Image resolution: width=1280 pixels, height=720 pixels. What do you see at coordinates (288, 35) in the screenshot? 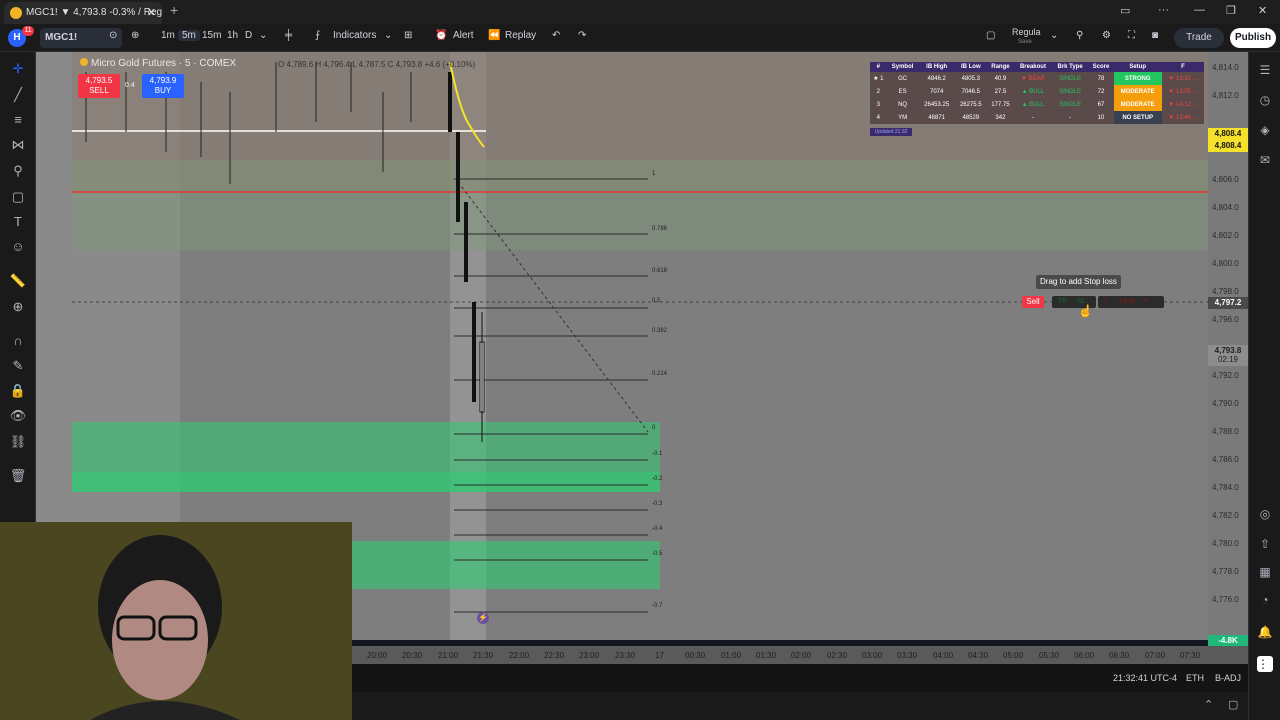
I see `candle-type-icon: ╪` at bounding box center [288, 35].